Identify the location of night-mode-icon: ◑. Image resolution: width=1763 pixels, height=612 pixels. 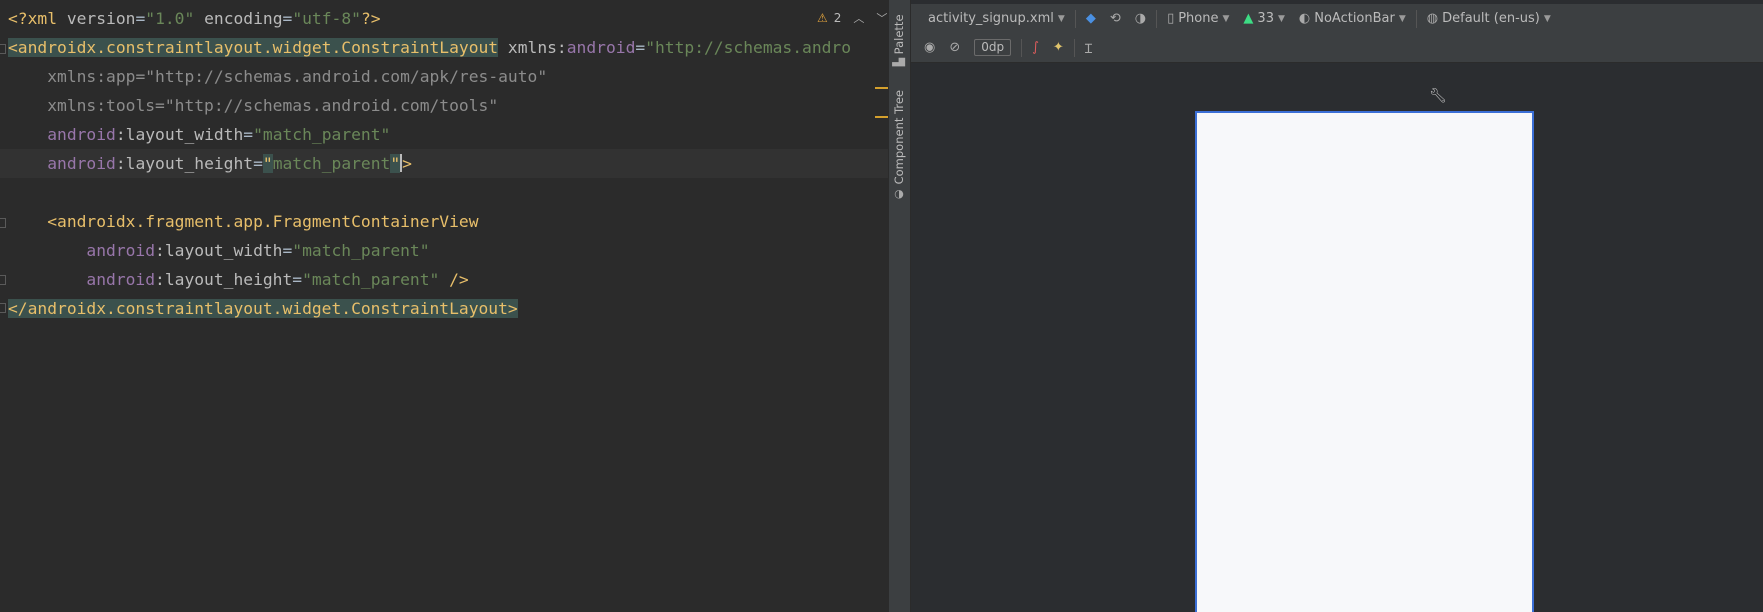
(1140, 18).